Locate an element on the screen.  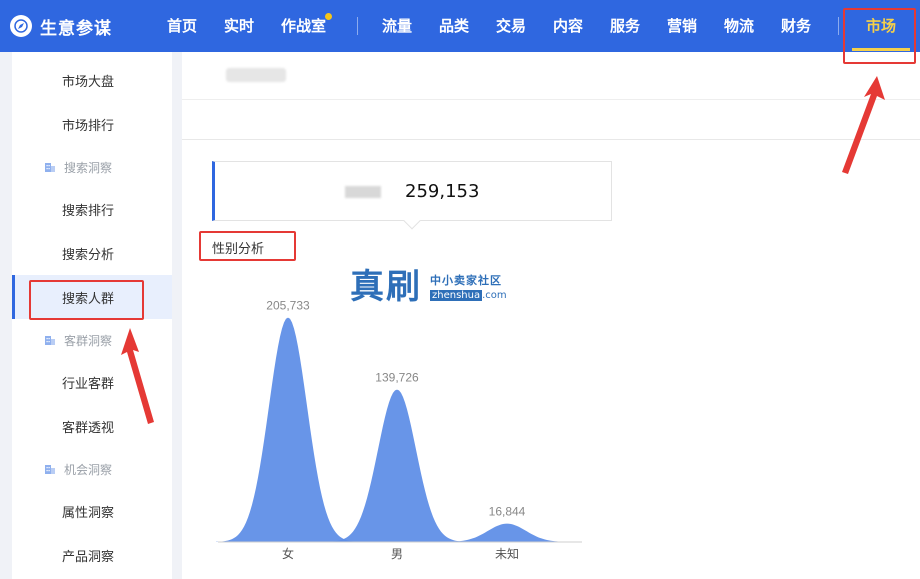
sidebar-group-opportunity-insight: 机会洞察 is located at coordinates (92, 469).